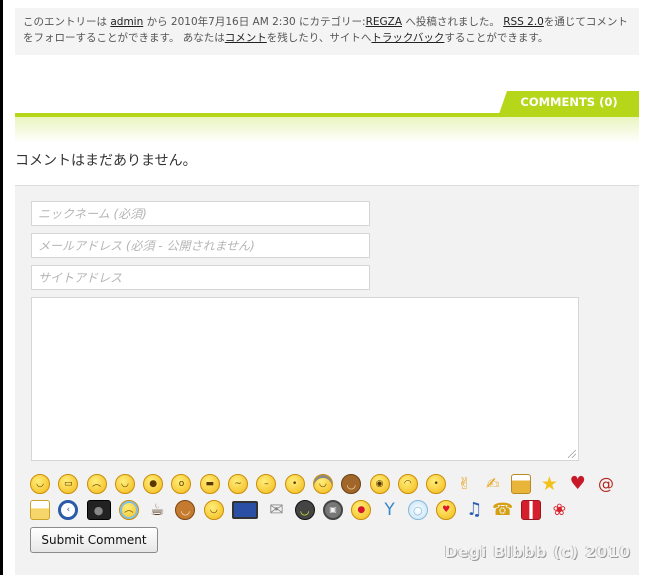  What do you see at coordinates (128, 510) in the screenshot?
I see `crying-icon: ︵` at bounding box center [128, 510].